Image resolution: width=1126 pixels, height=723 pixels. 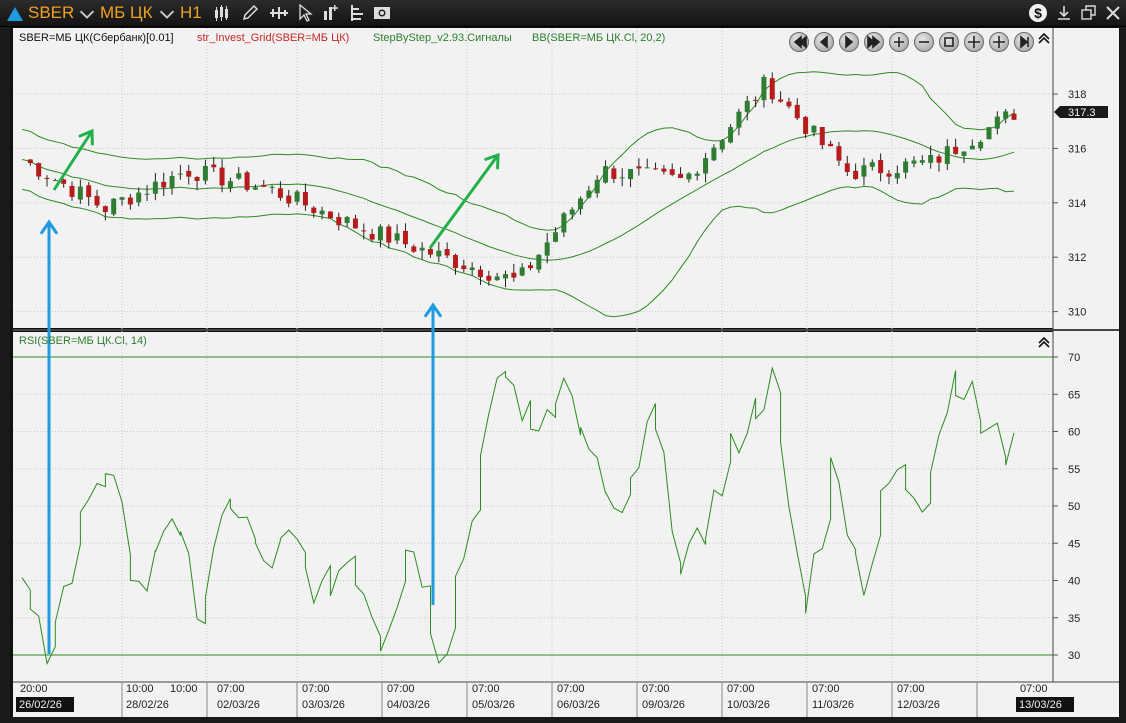 What do you see at coordinates (1074, 582) in the screenshot?
I see `rsi-tick-label: 40` at bounding box center [1074, 582].